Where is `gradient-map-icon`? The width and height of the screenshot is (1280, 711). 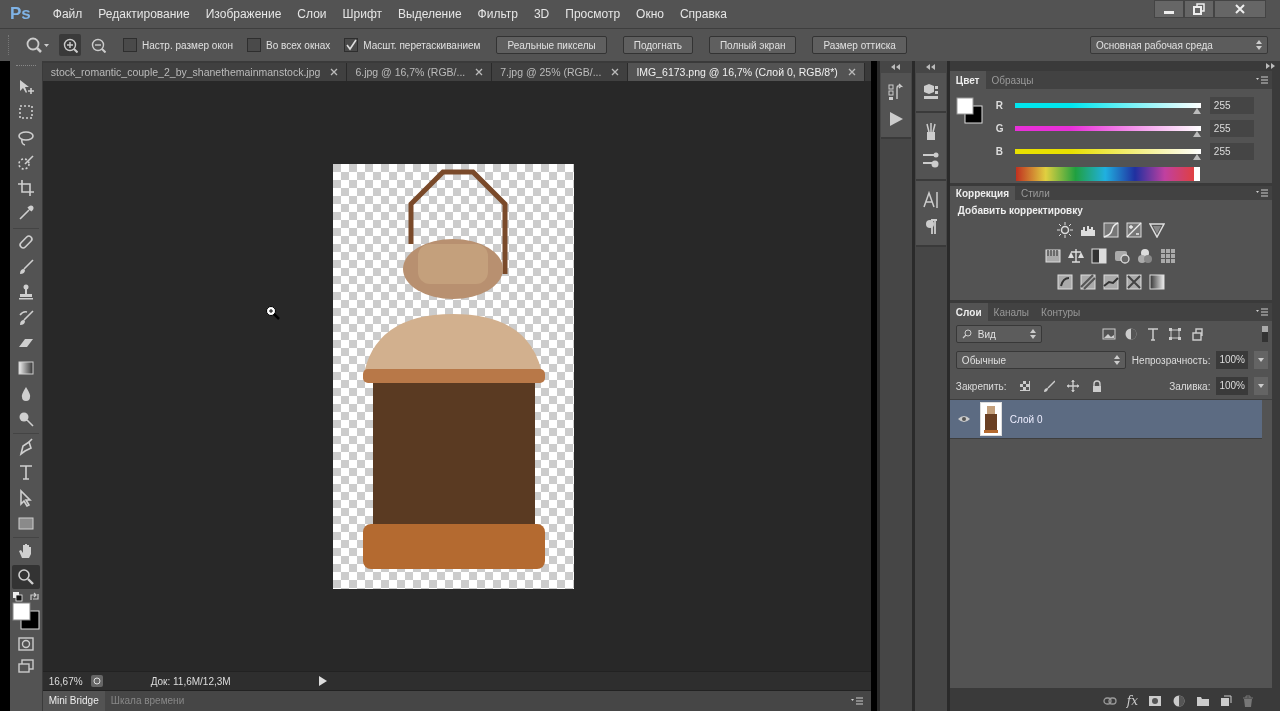 gradient-map-icon is located at coordinates (1156, 282).